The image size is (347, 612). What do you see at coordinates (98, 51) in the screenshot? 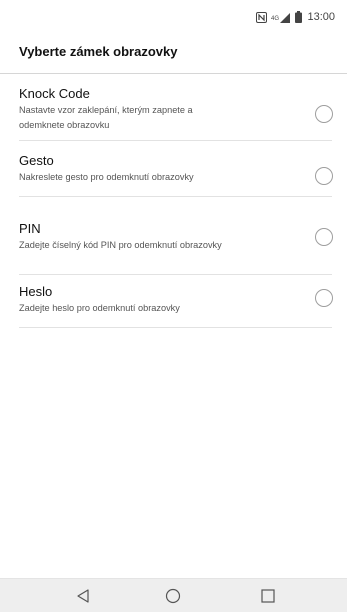
I see `page-title: Vyberte zámek obrazovky` at bounding box center [98, 51].